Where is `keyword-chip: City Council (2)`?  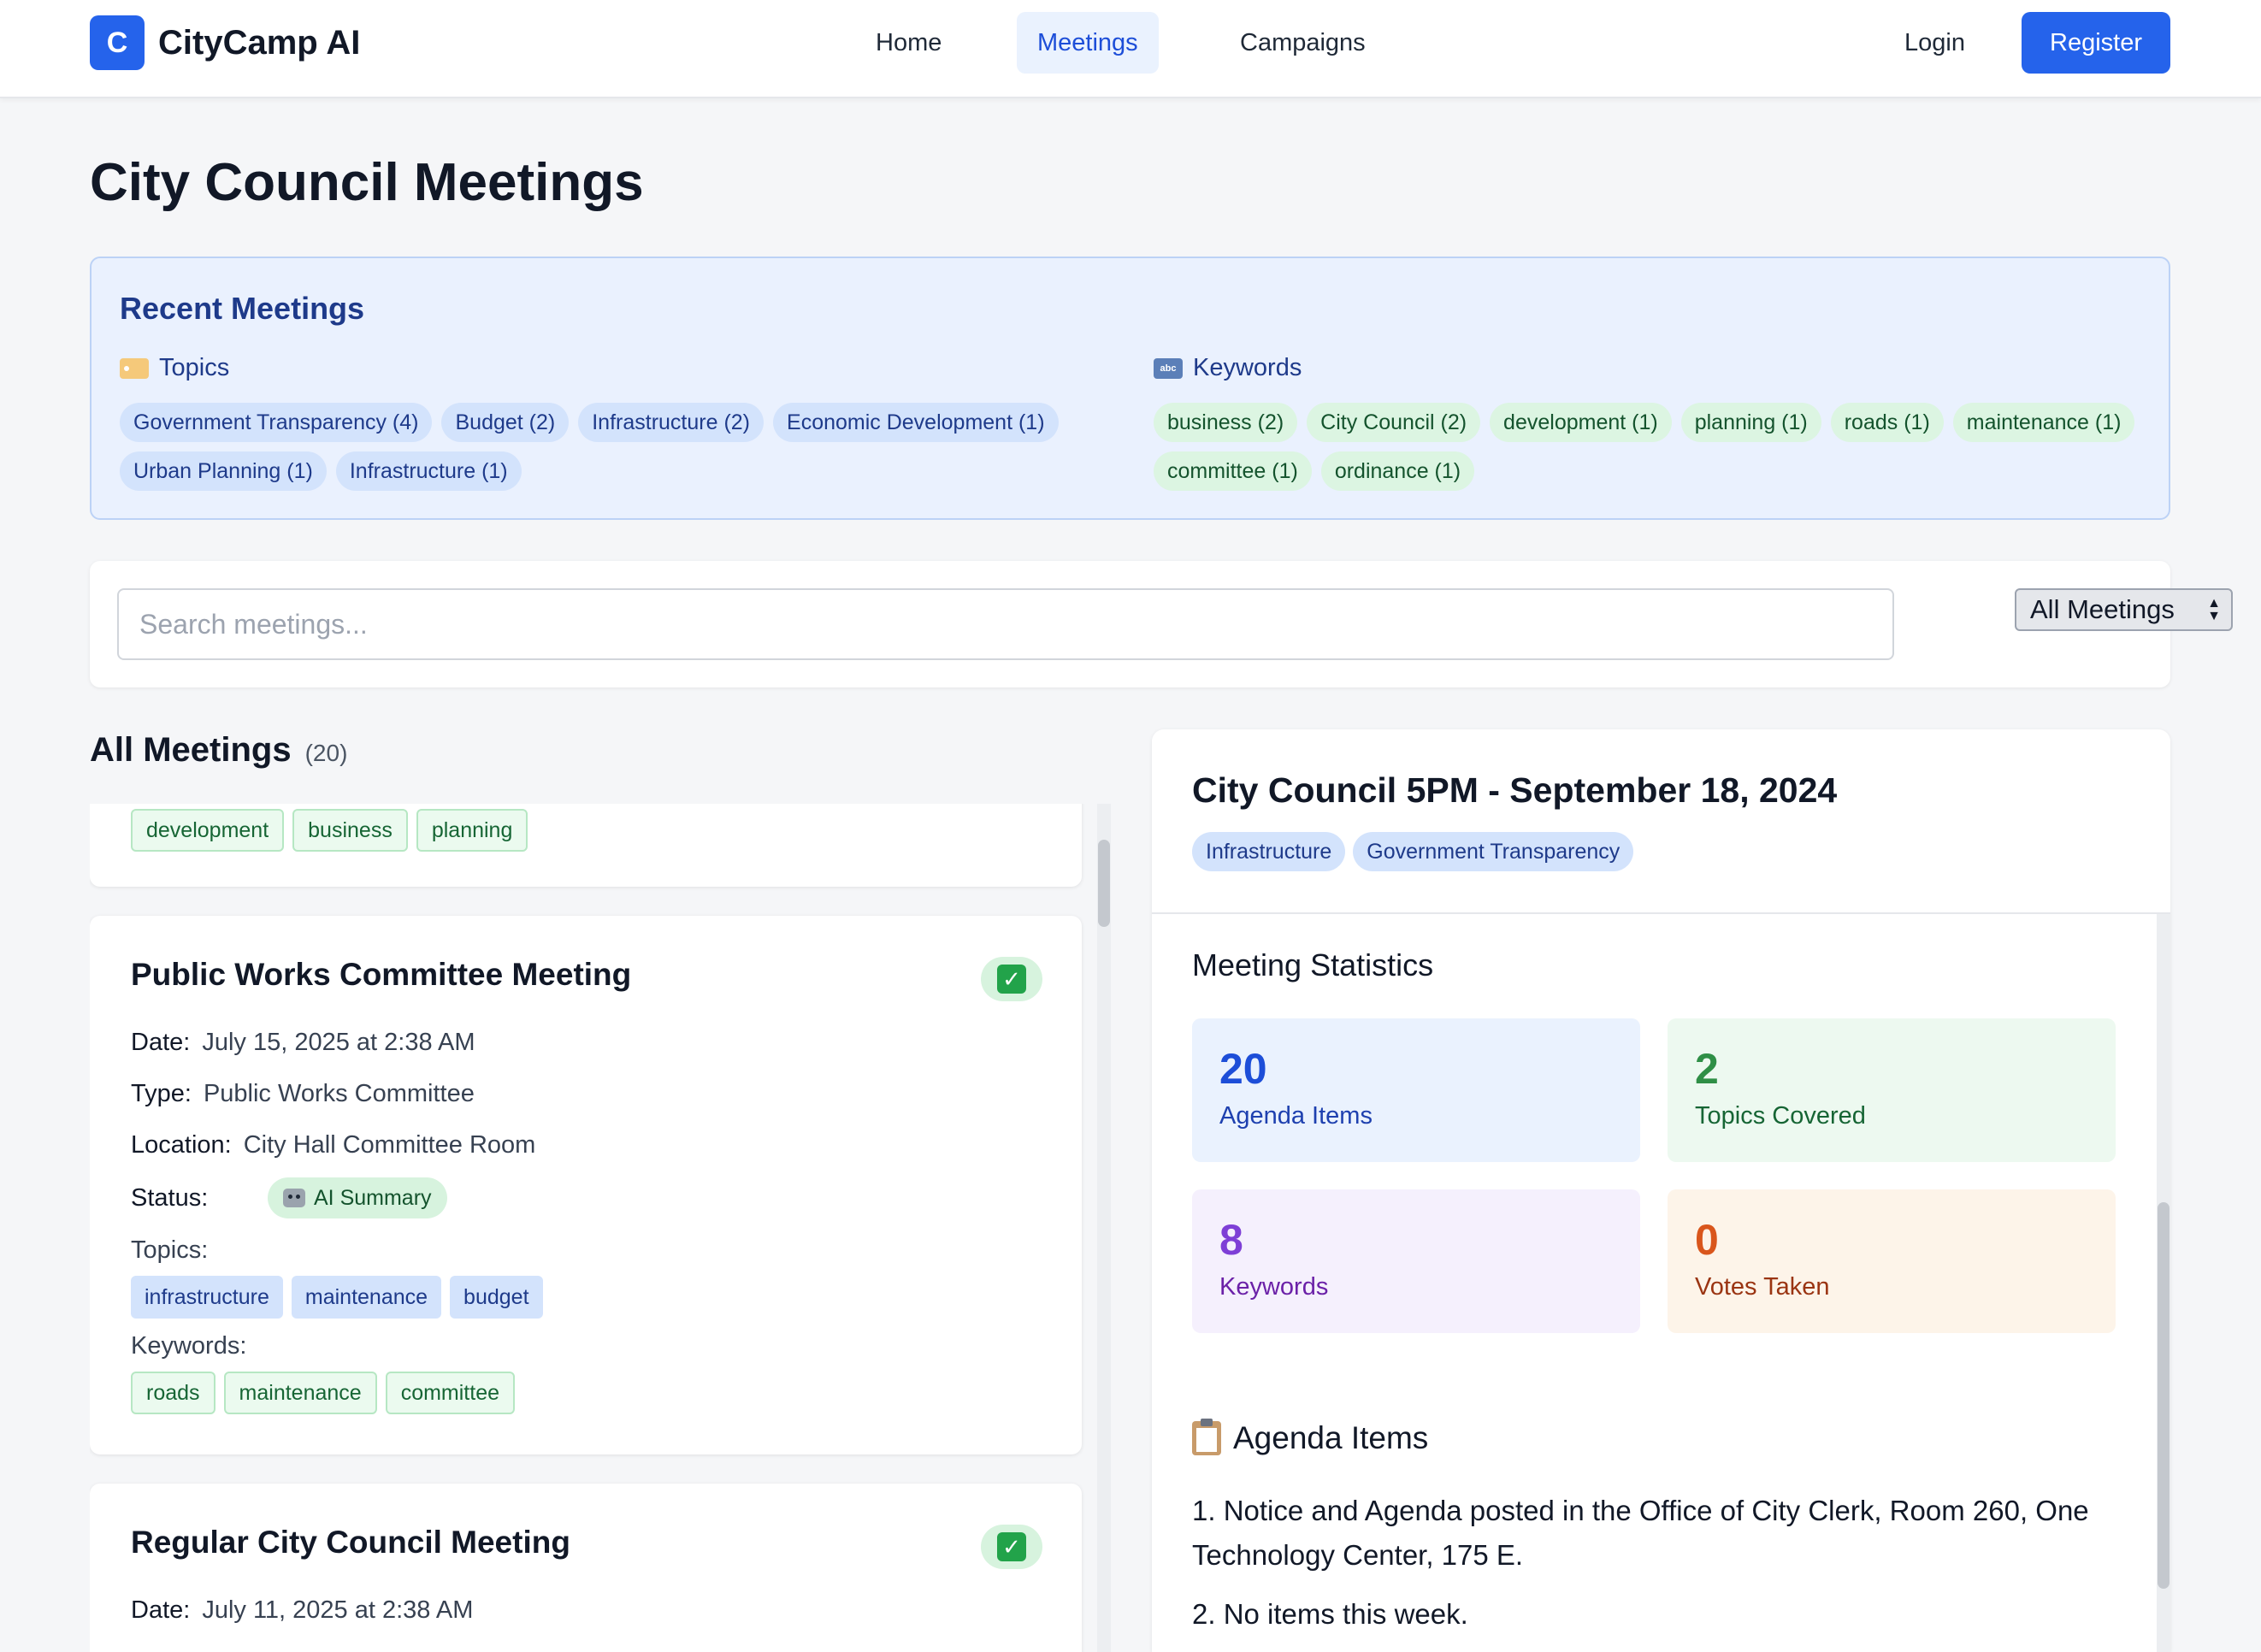 keyword-chip: City Council (2) is located at coordinates (1394, 422).